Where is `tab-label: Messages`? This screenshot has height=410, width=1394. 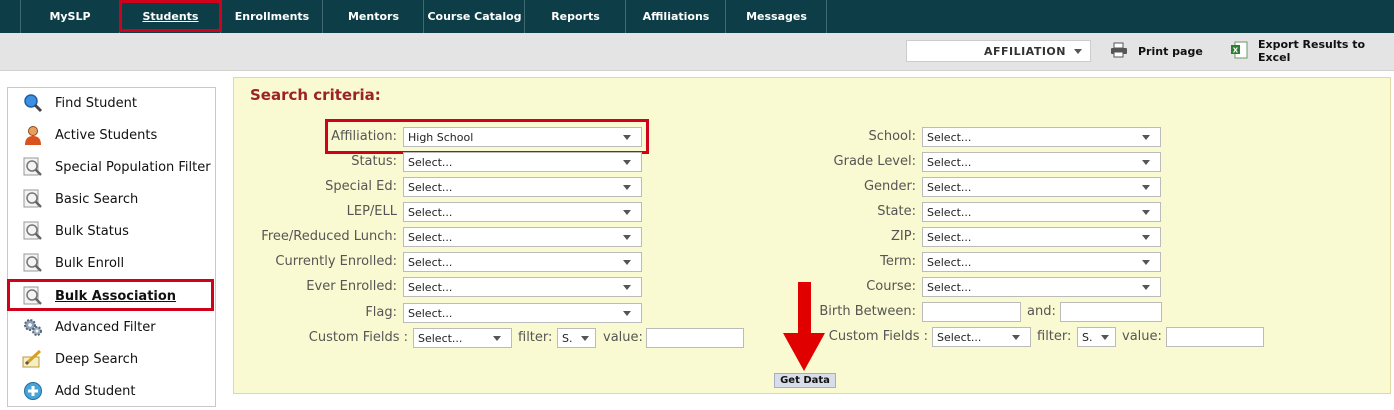 tab-label: Messages is located at coordinates (776, 16).